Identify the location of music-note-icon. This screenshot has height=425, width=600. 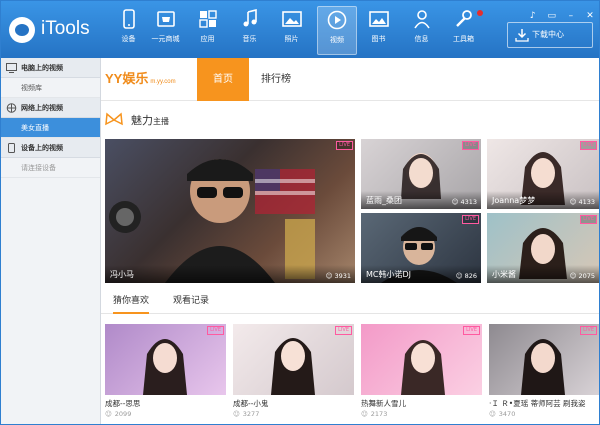
(250, 18).